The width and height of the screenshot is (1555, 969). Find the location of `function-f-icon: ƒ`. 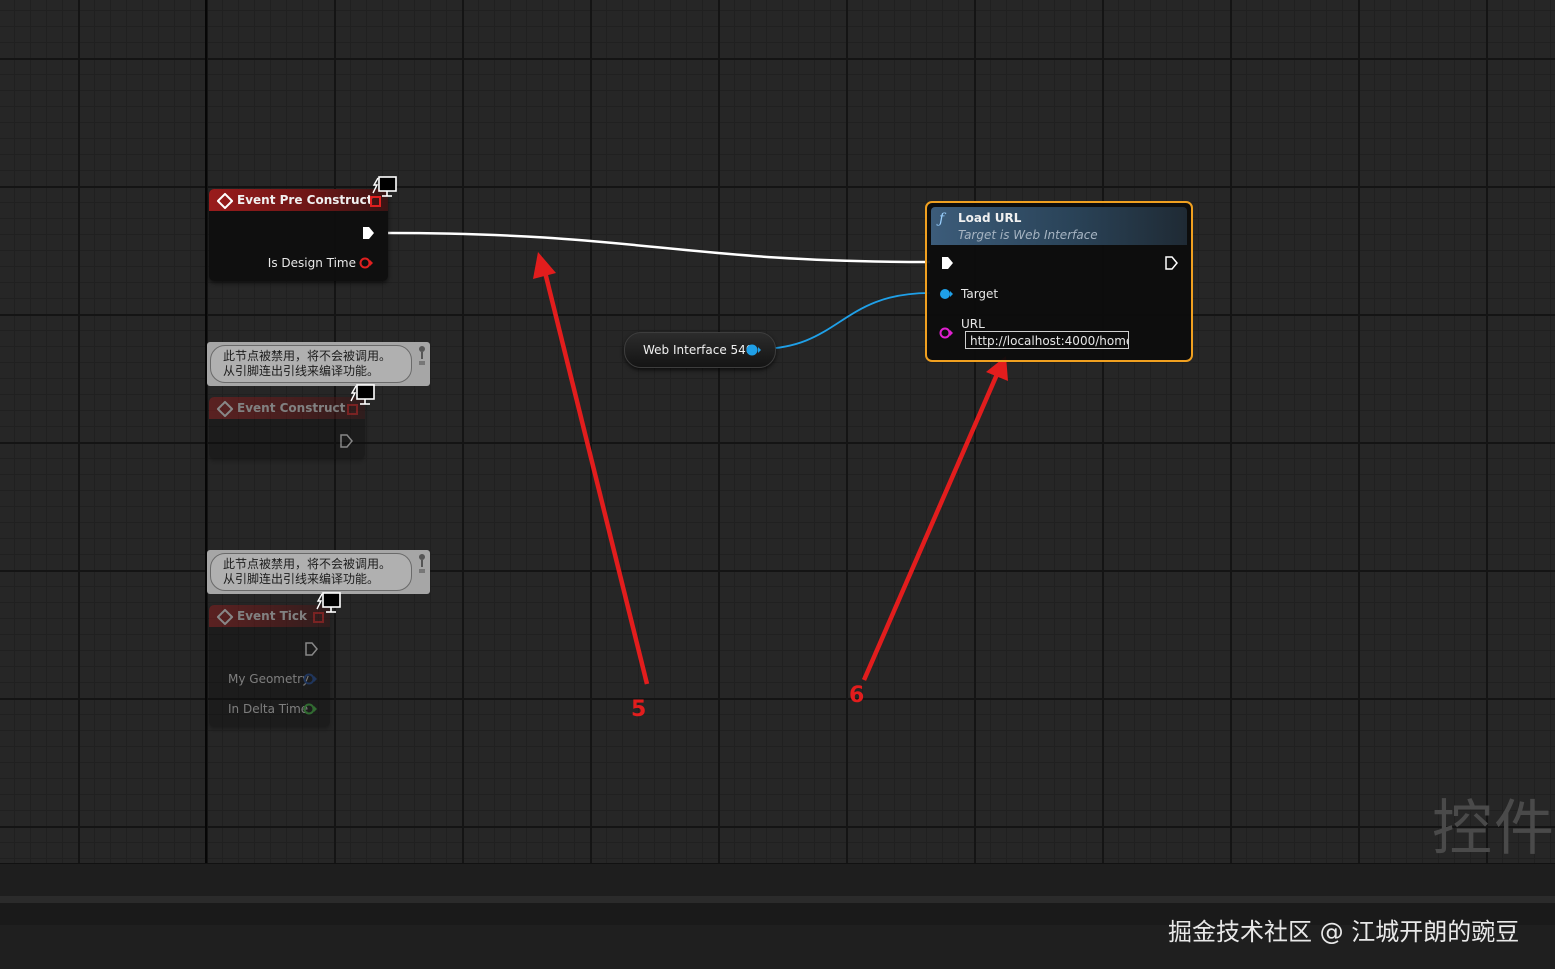

function-f-icon: ƒ is located at coordinates (942, 219).